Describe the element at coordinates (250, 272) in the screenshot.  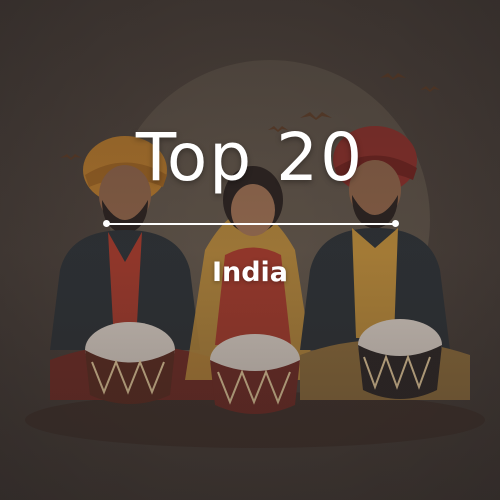
I see `playlist-subtitle: India` at that location.